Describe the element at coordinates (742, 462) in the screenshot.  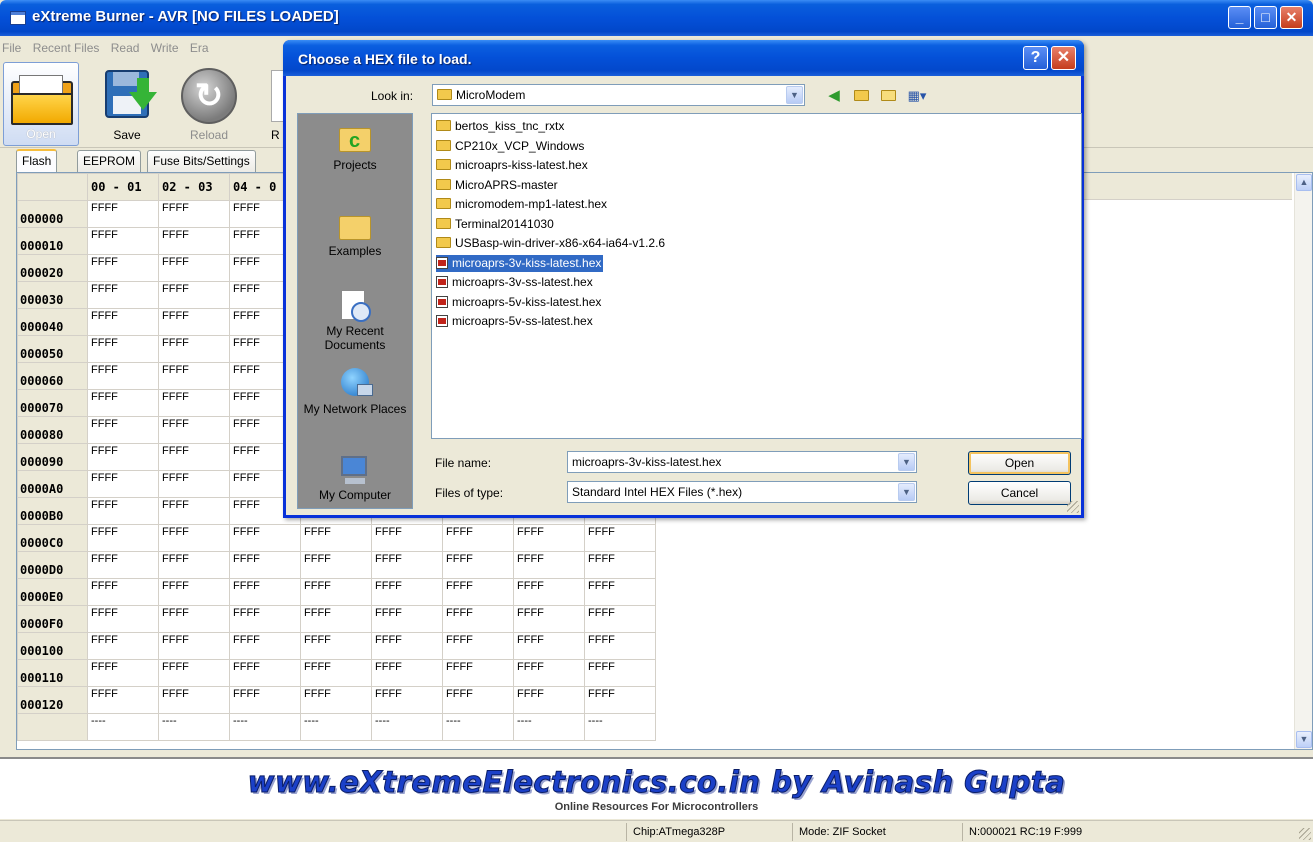
I see `file-name-input: microaprs-3v-kiss-latest.hex ▼` at that location.